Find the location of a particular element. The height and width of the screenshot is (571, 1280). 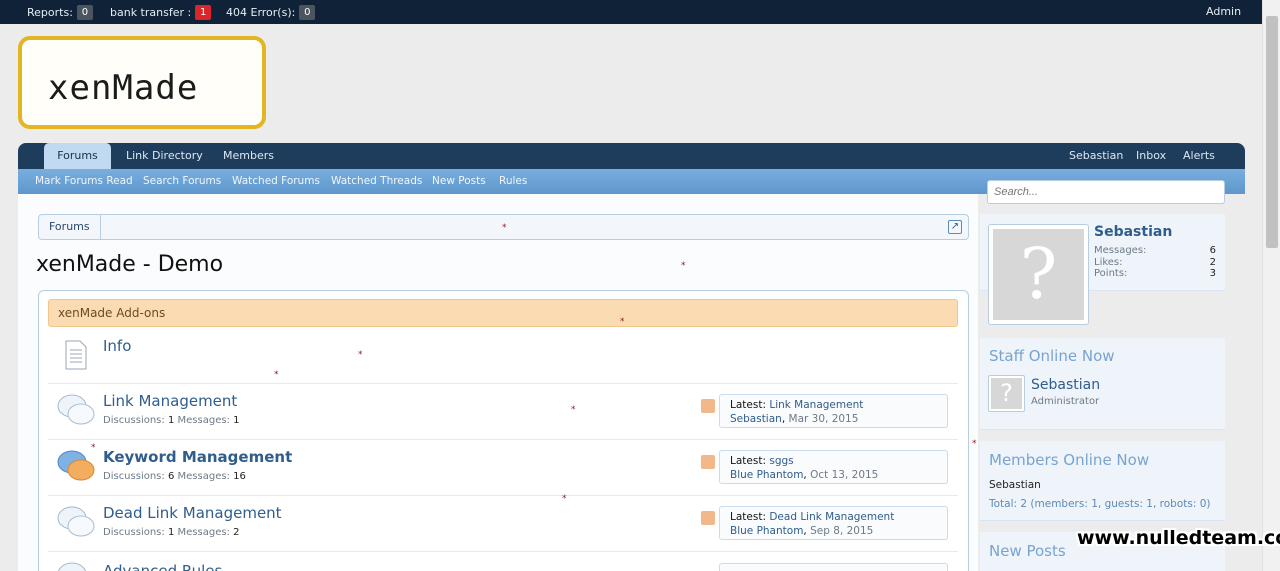

forum-title-advanced-rules: Advanced Rules is located at coordinates (162, 566).